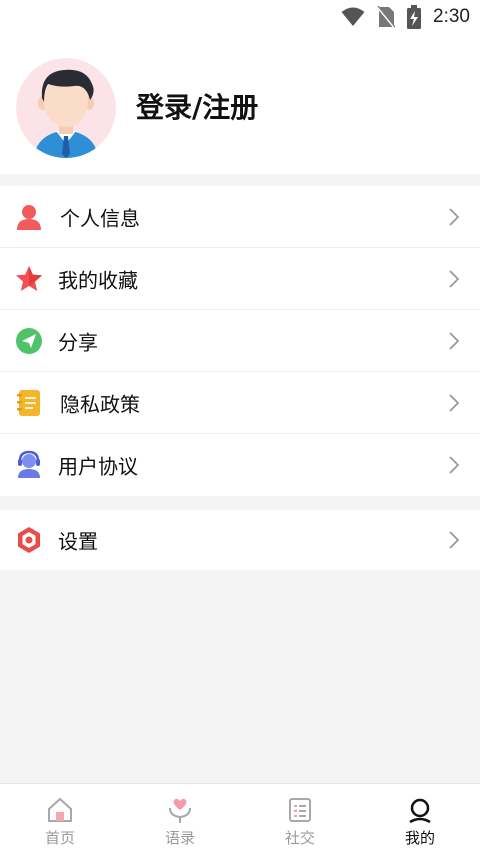 This screenshot has height=856, width=480. I want to click on headset-user-icon, so click(29, 464).